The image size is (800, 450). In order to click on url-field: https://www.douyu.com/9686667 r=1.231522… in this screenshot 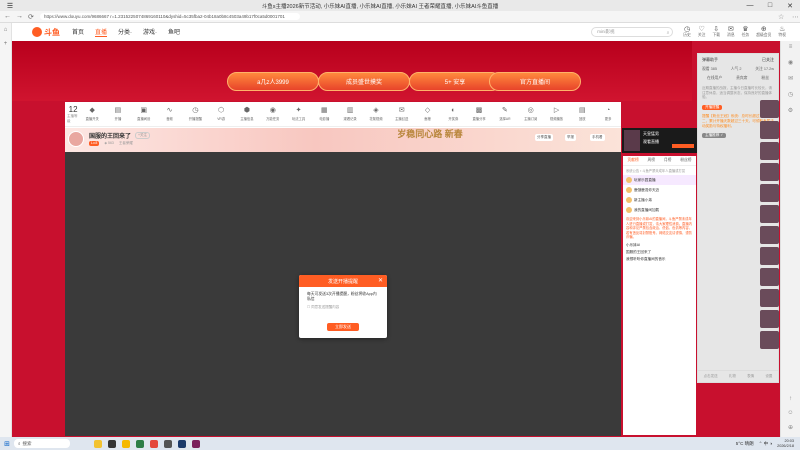, I will do `click(170, 16)`.